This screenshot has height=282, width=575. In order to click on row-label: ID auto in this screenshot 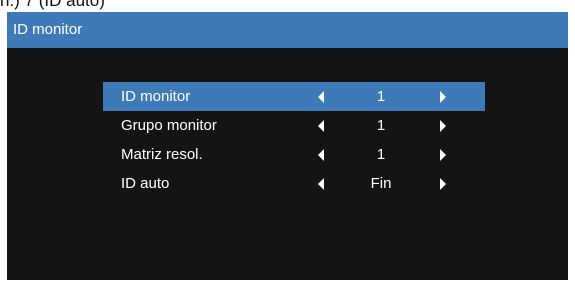, I will do `click(145, 183)`.